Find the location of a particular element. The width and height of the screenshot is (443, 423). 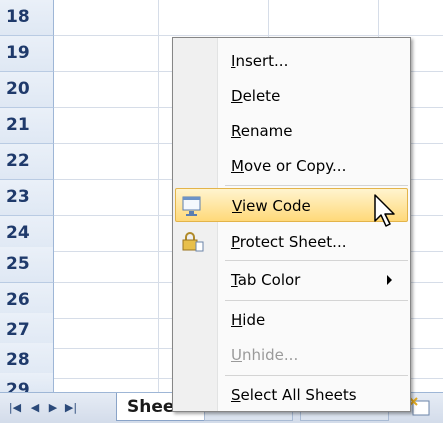

row-header: 29 is located at coordinates (27, 383).